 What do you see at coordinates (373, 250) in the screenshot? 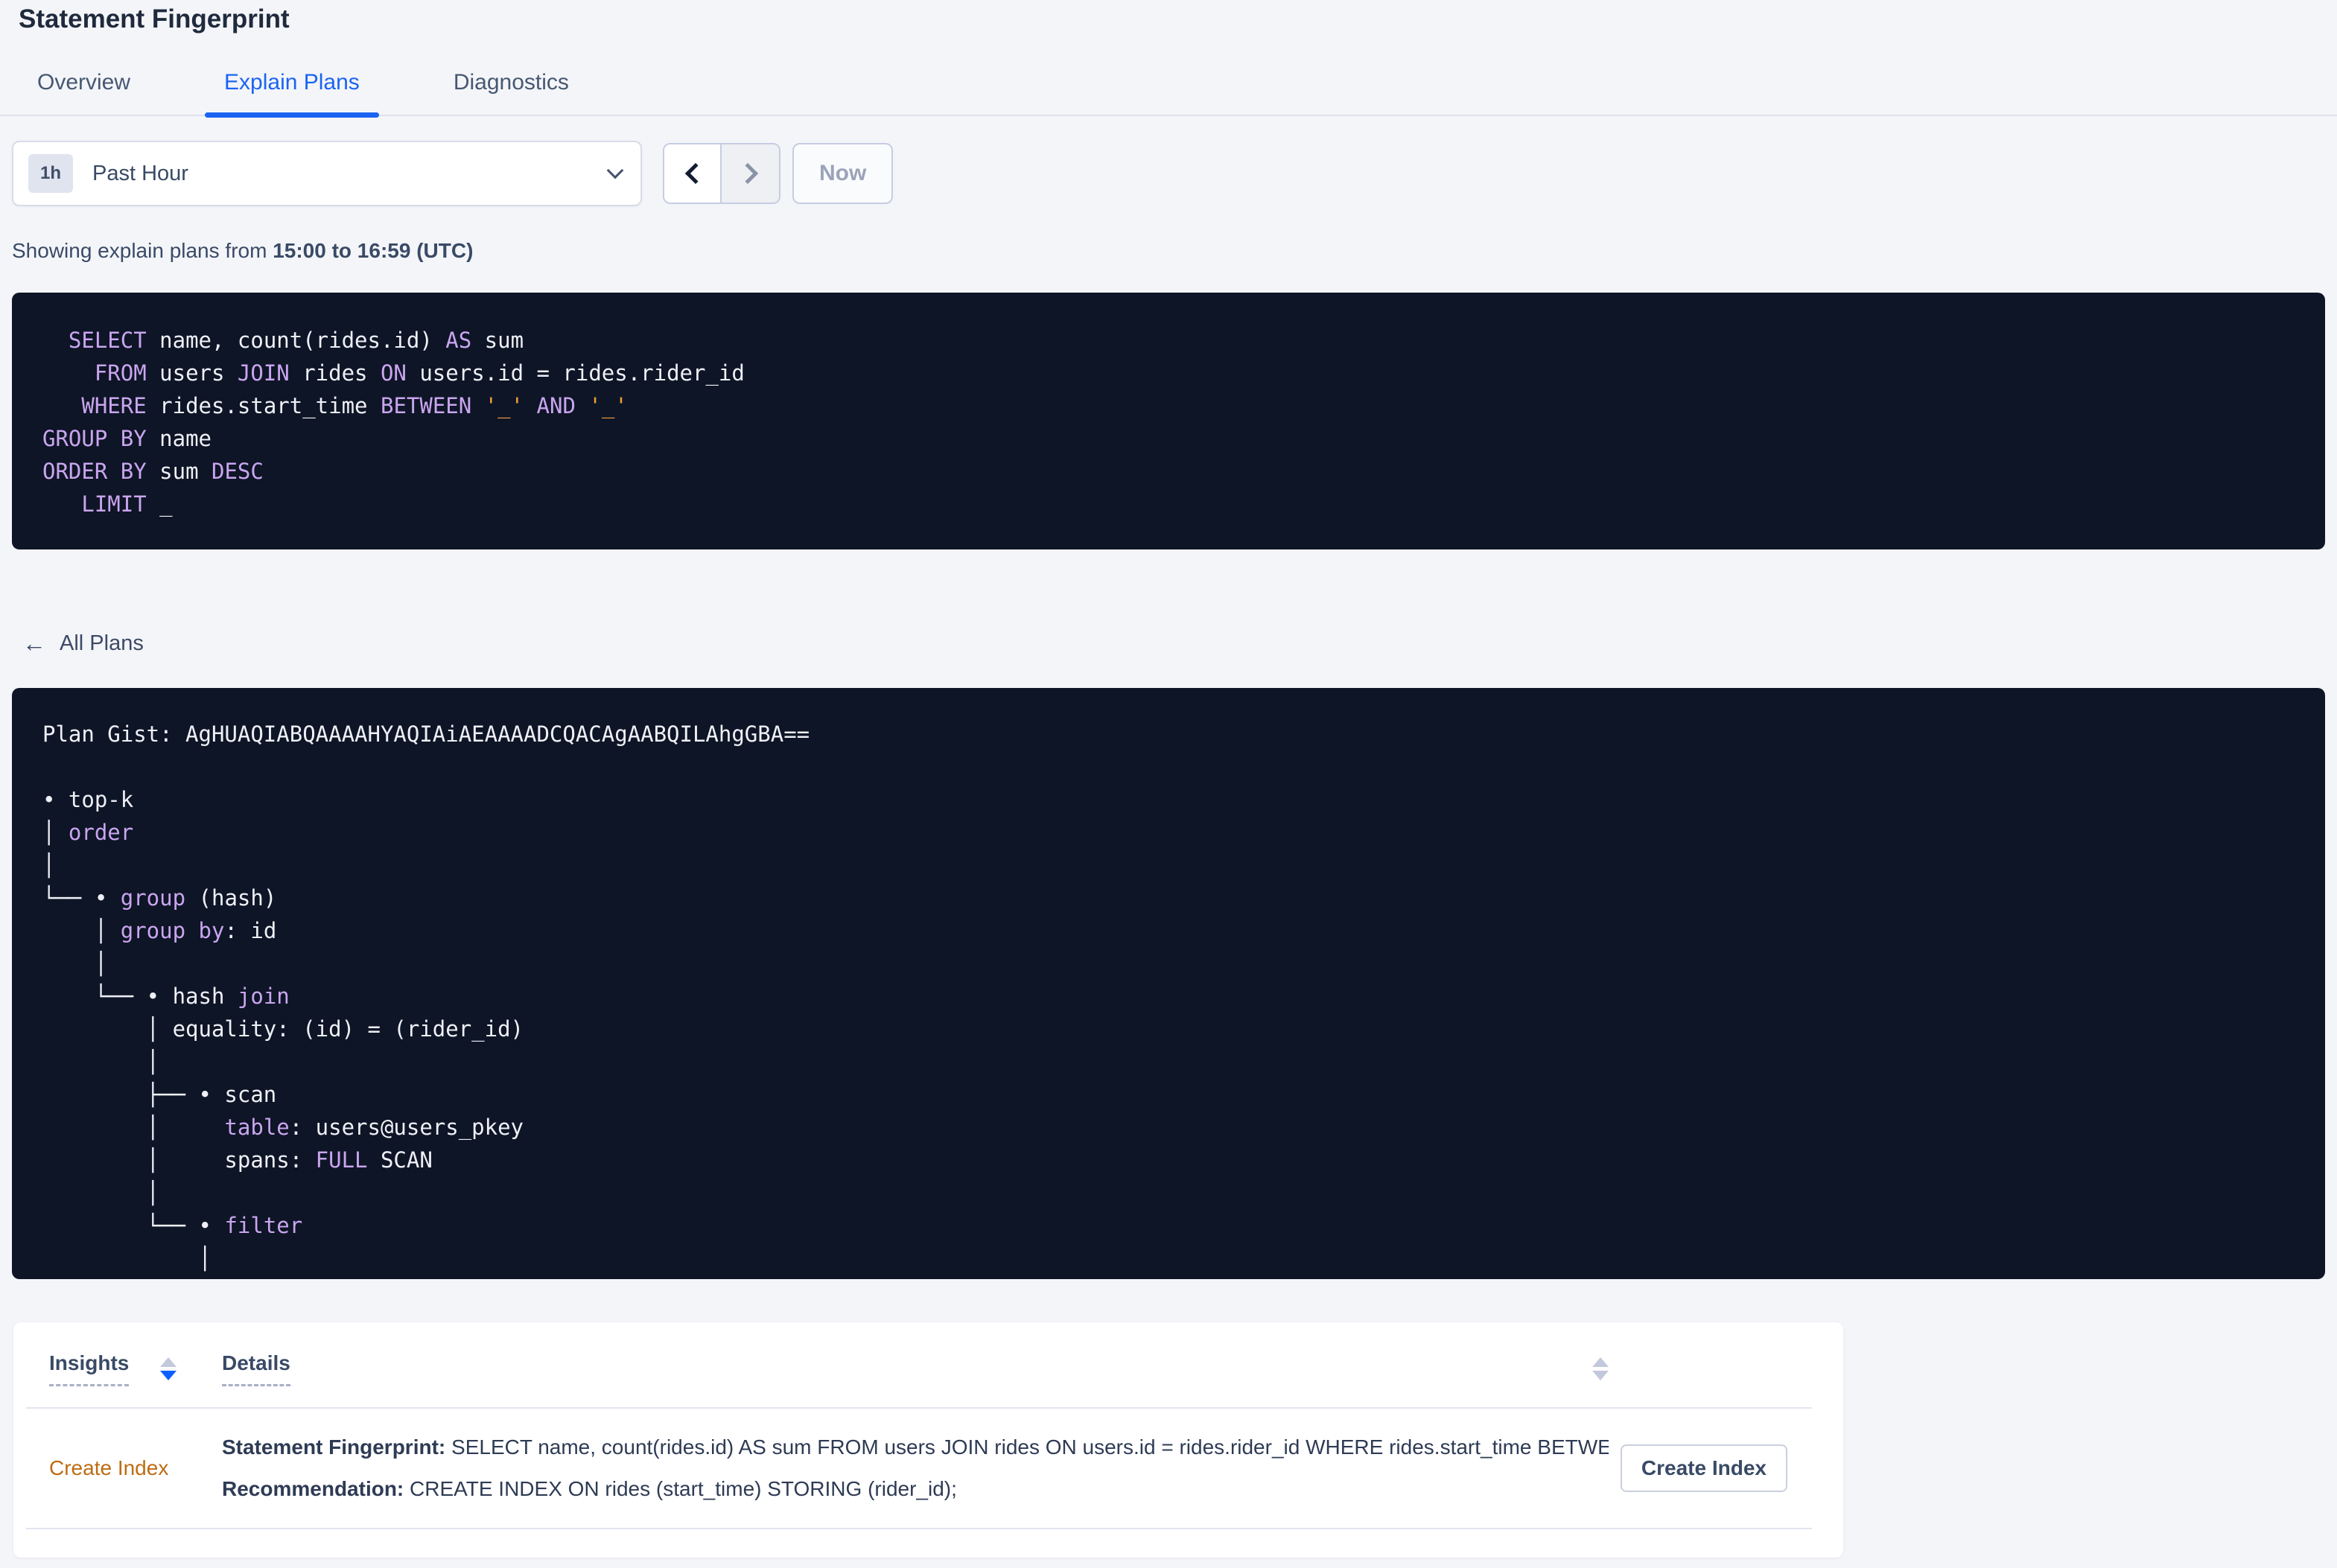
I see `showing-range-bold: 15:00 to 16:59 (UTC)` at bounding box center [373, 250].